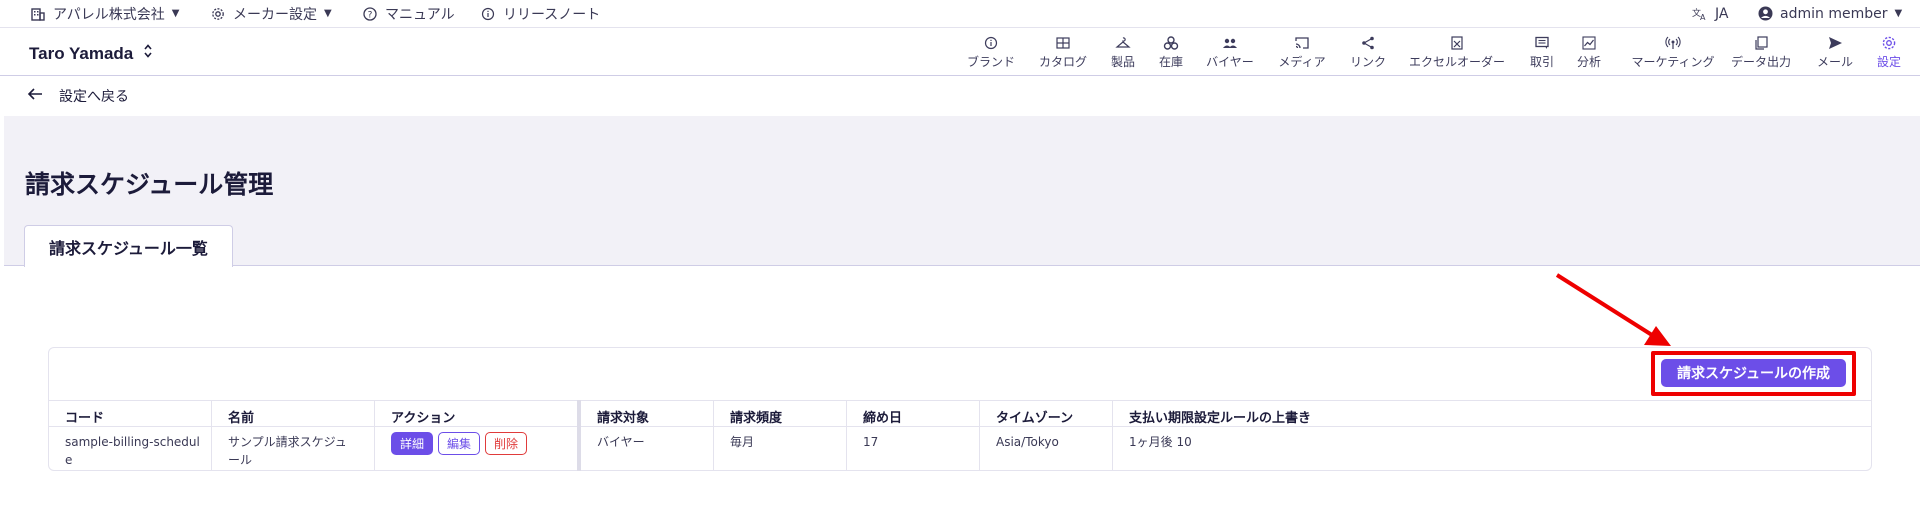  What do you see at coordinates (1588, 62) in the screenshot?
I see `nav-label: 分析` at bounding box center [1588, 62].